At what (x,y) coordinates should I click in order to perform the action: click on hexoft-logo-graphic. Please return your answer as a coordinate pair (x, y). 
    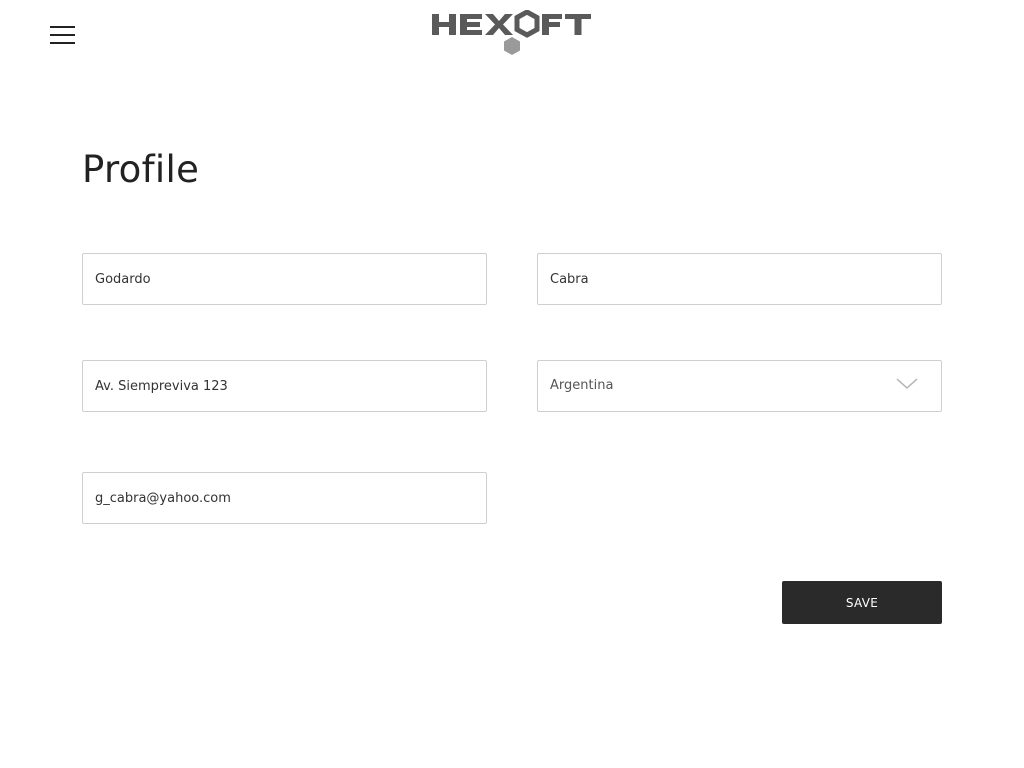
    Looking at the image, I should click on (511, 32).